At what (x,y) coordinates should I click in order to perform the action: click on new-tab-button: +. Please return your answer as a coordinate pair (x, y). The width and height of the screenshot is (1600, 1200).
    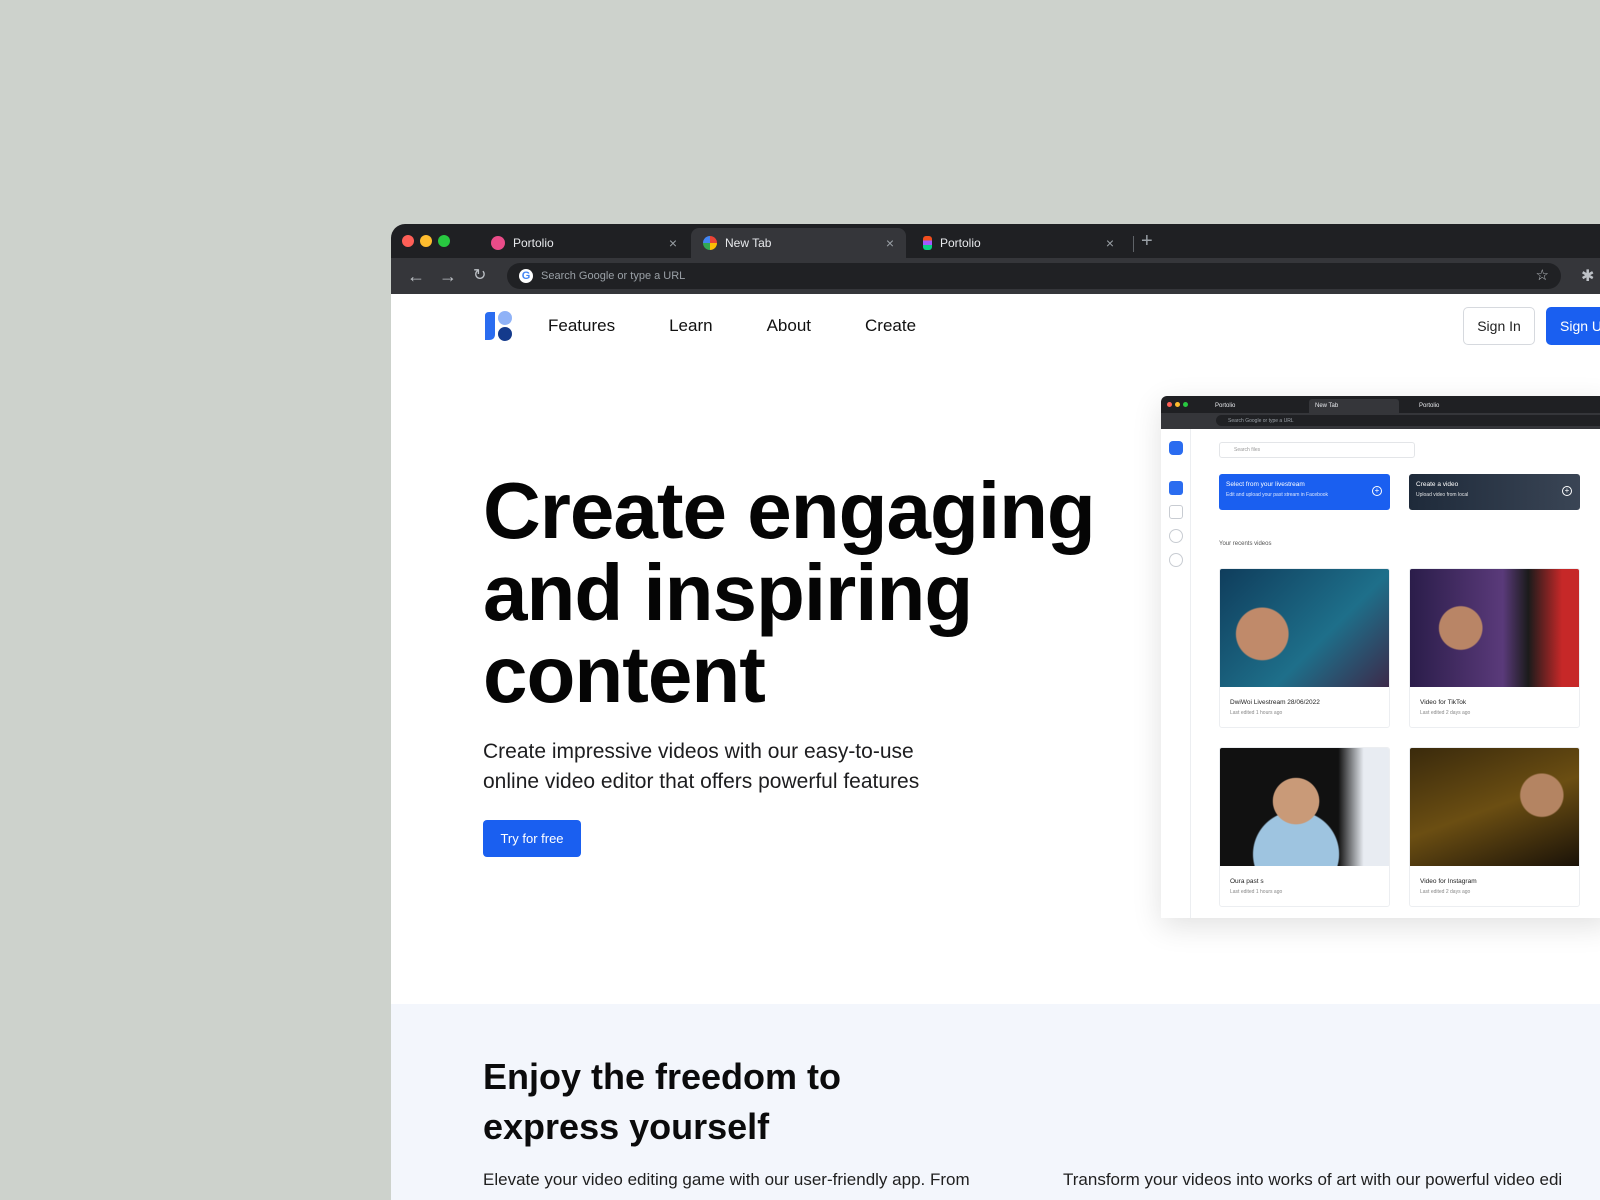
    Looking at the image, I should click on (1147, 241).